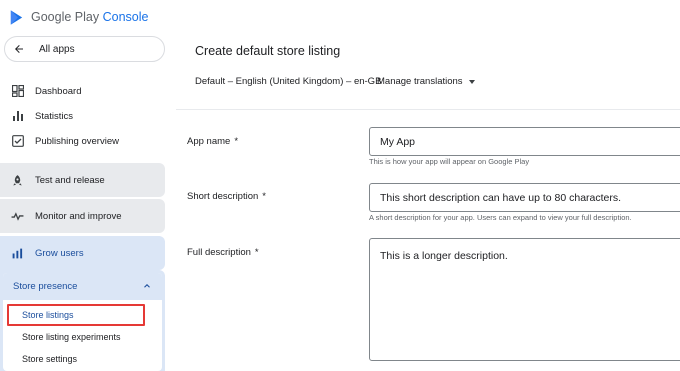 This screenshot has height=371, width=680. What do you see at coordinates (70, 180) in the screenshot?
I see `sidebar-group-label: Test and release` at bounding box center [70, 180].